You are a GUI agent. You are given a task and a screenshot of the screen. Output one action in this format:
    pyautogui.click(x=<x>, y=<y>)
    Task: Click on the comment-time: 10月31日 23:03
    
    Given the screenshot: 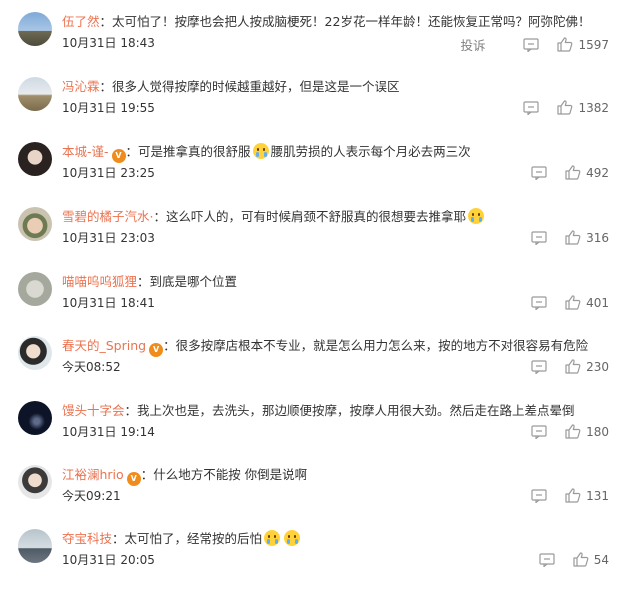 What is the action you would take?
    pyautogui.click(x=108, y=238)
    